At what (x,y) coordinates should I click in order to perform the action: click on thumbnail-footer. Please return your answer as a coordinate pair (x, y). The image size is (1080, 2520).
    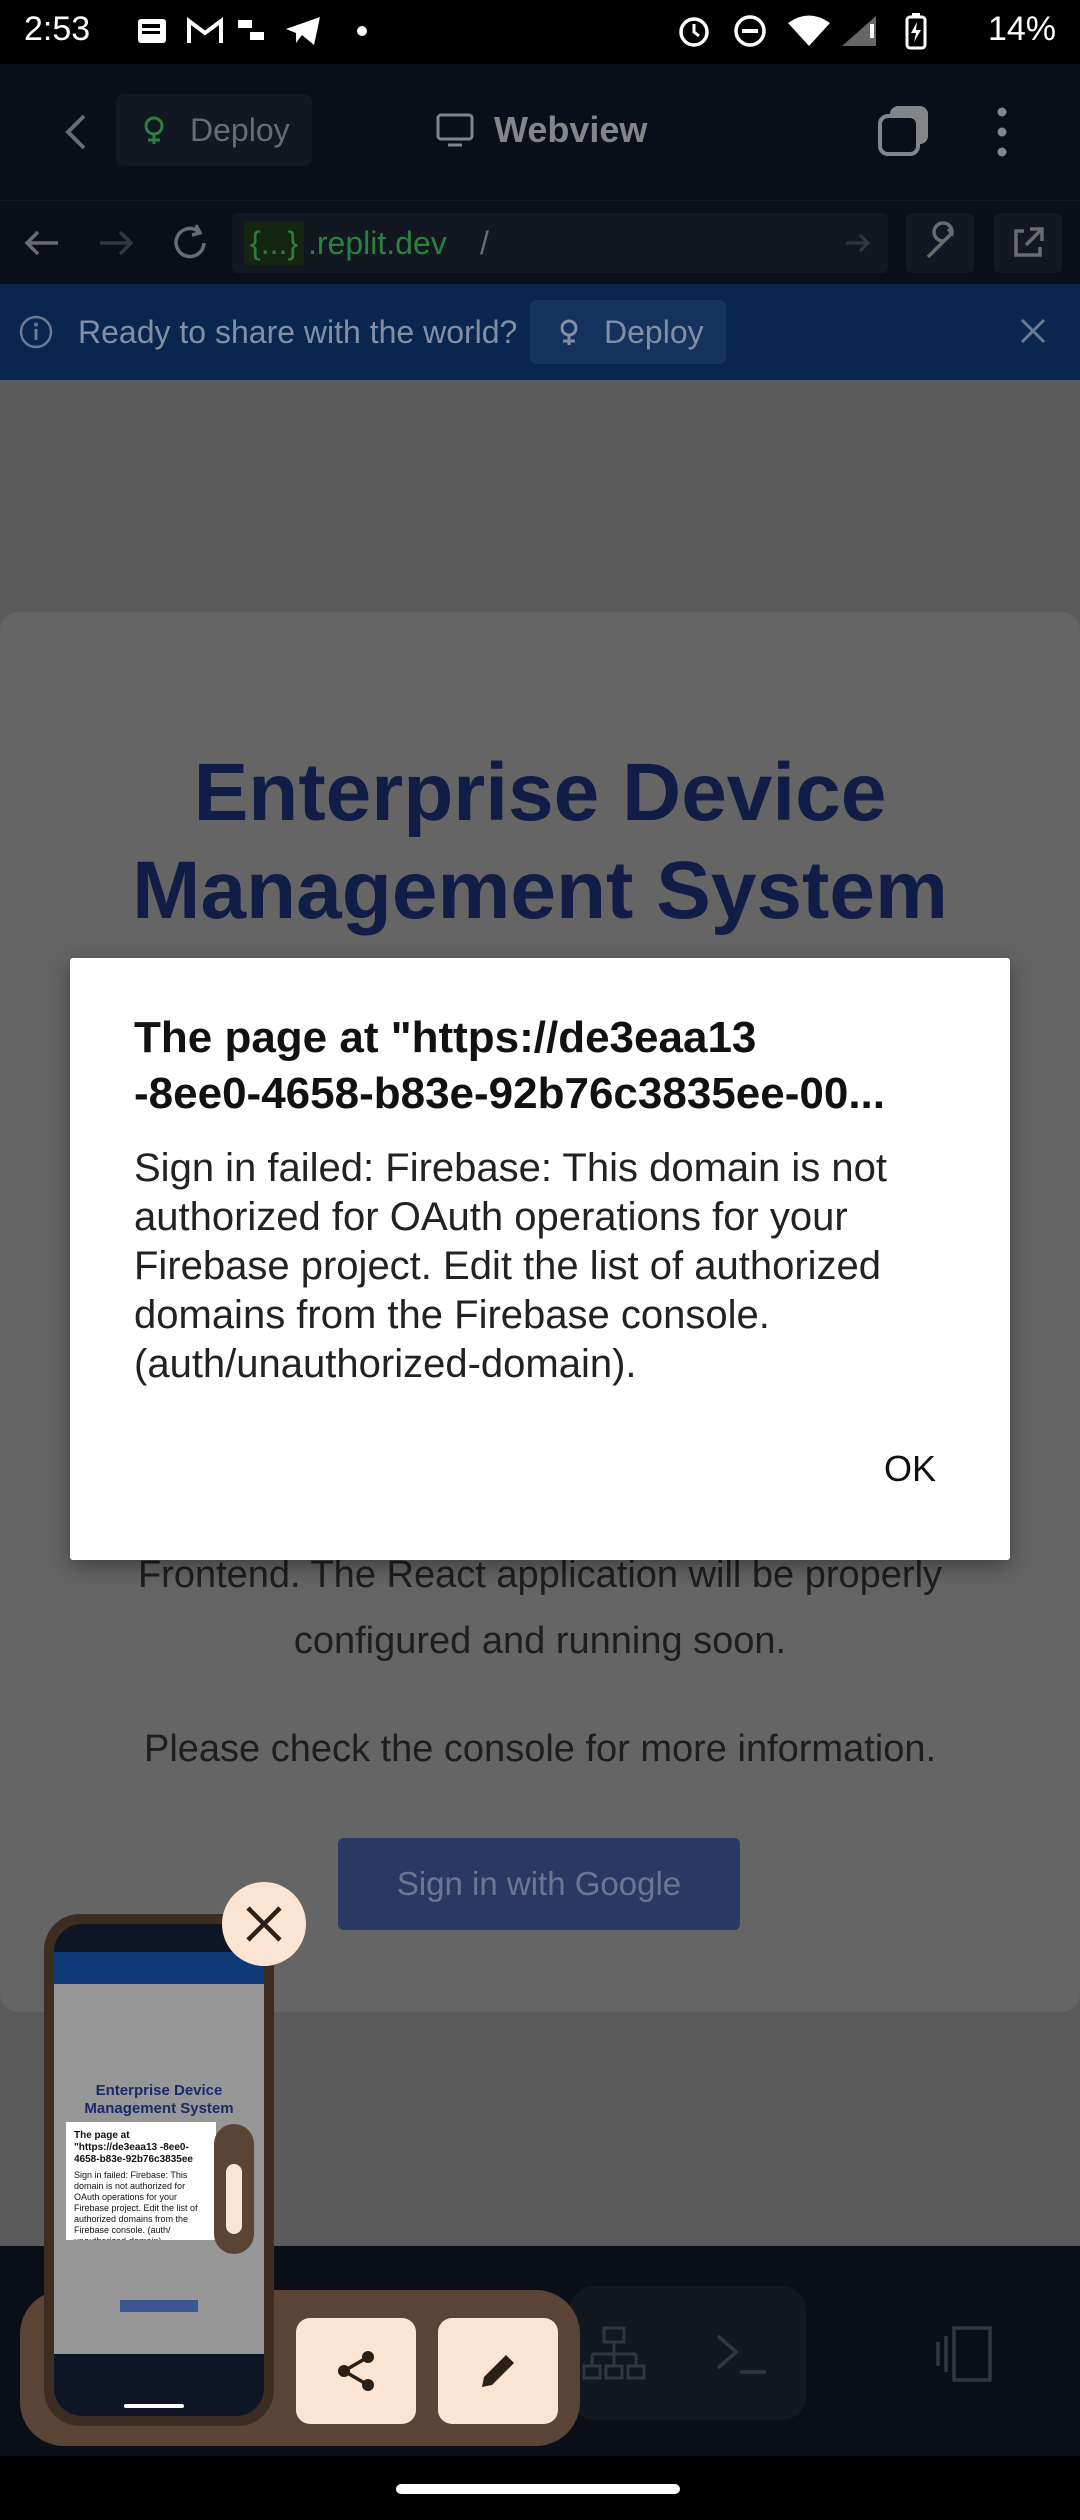
    Looking at the image, I should click on (159, 2385).